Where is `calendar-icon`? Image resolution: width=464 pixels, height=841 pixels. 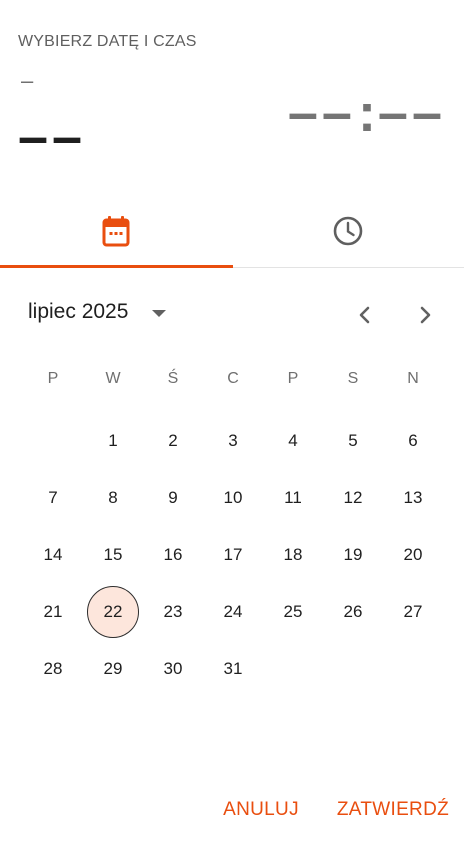 calendar-icon is located at coordinates (116, 231).